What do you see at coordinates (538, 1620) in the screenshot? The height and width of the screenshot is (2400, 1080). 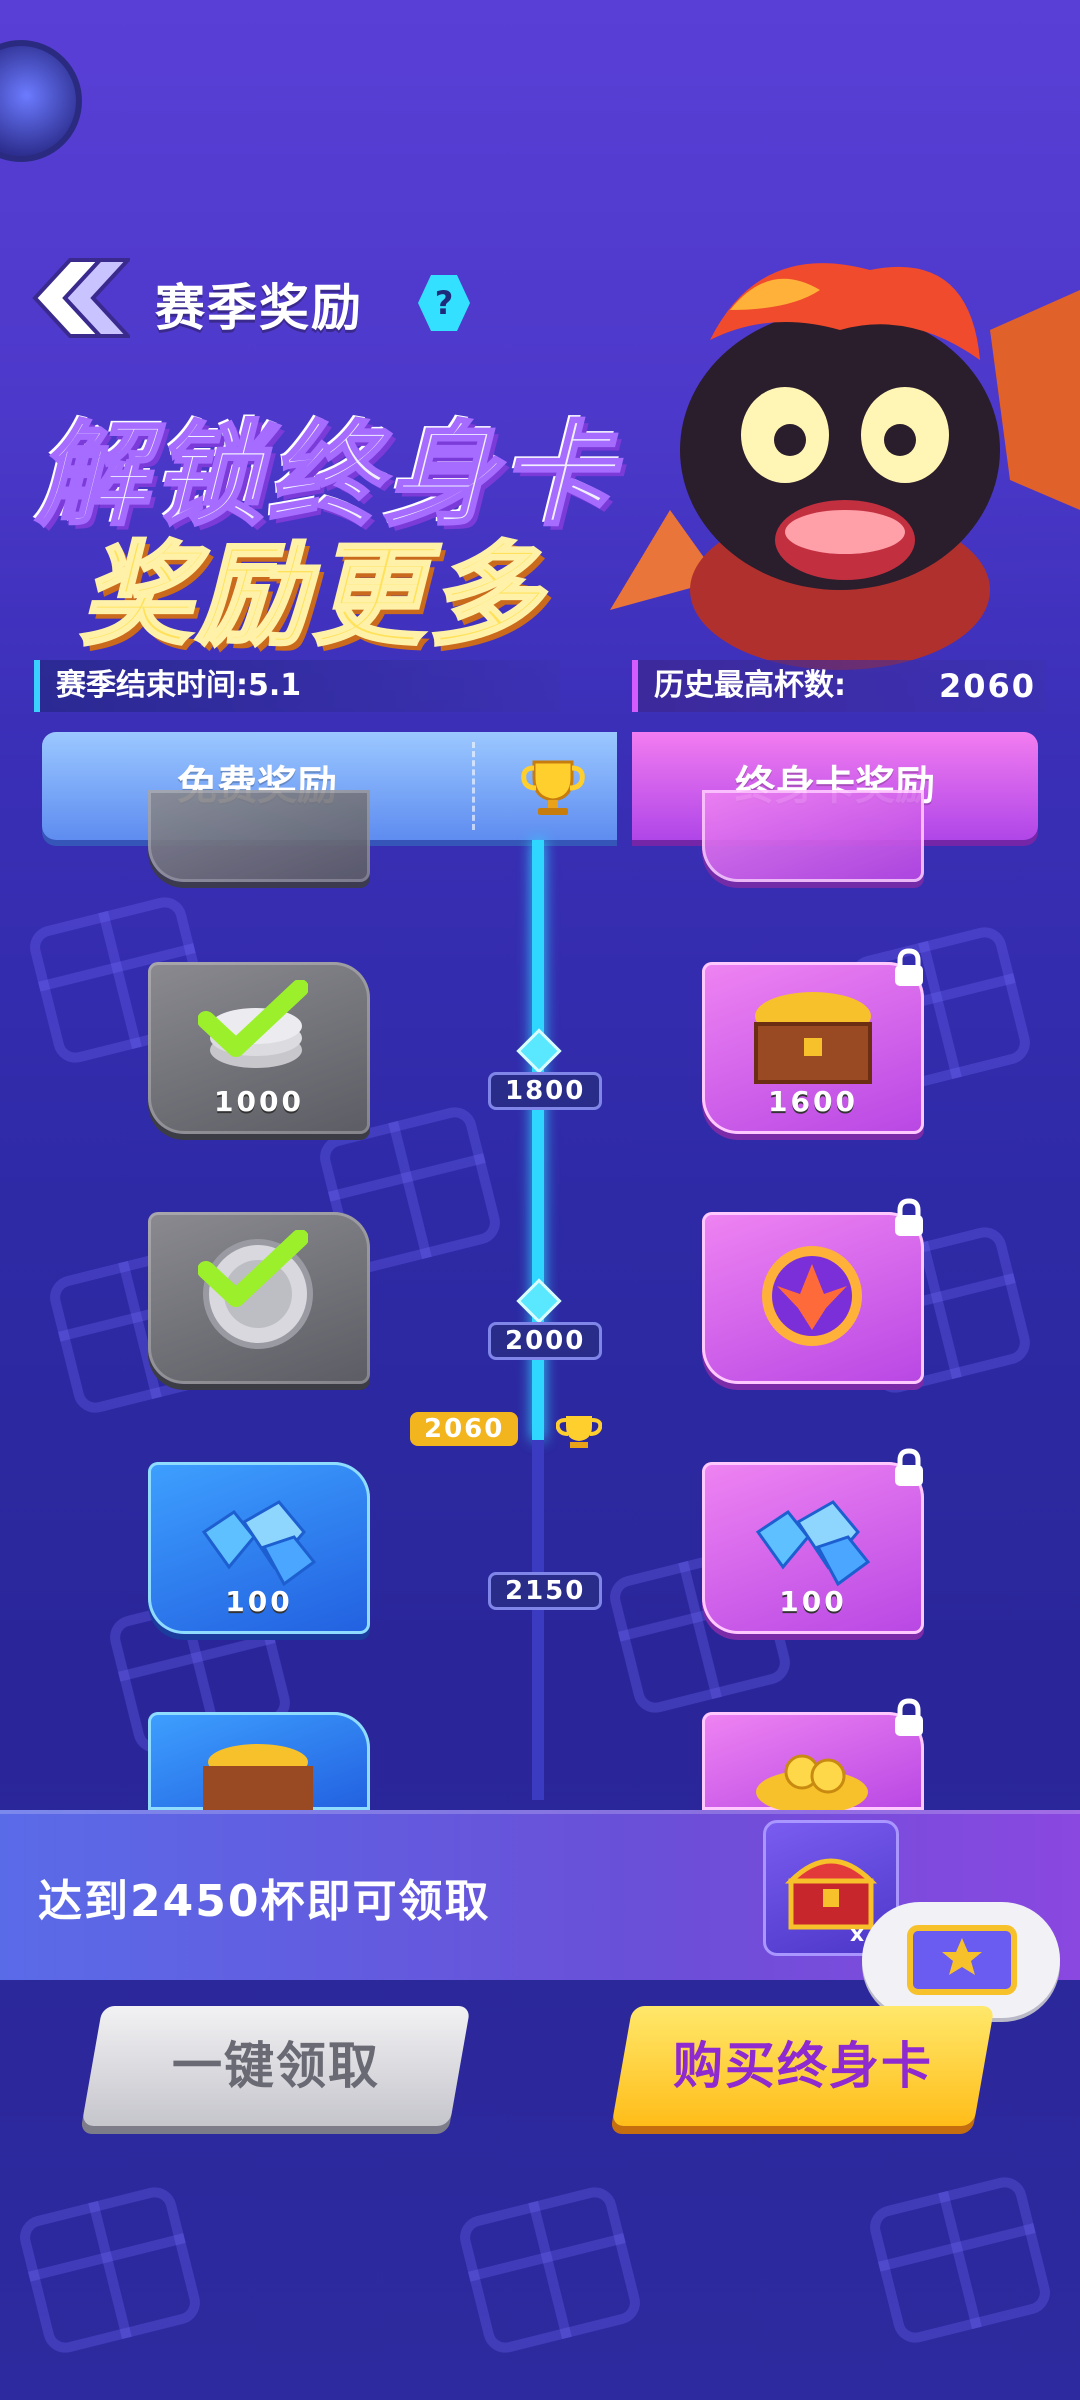 I see `progress-track-remaining` at bounding box center [538, 1620].